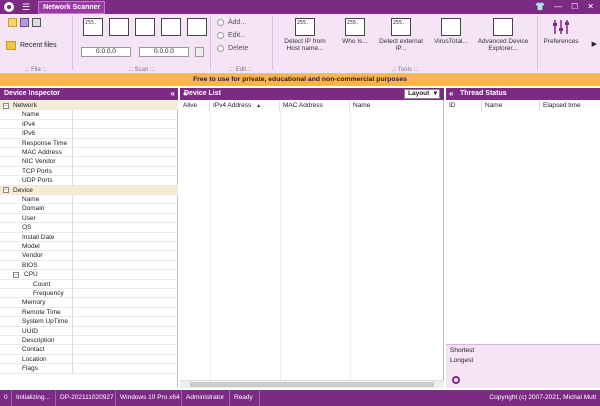 This screenshot has width=600, height=406. Describe the element at coordinates (574, 6) in the screenshot. I see `maximize-icon: ☐` at that location.